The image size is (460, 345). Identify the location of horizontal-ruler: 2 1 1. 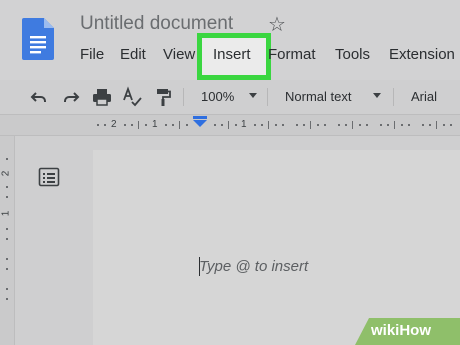
(230, 125).